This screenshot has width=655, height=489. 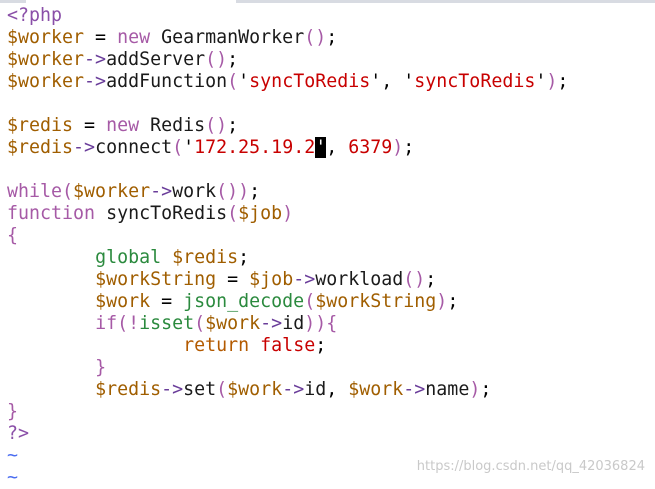 I want to click on code-line: $redis = new Redis();, so click(x=331, y=126).